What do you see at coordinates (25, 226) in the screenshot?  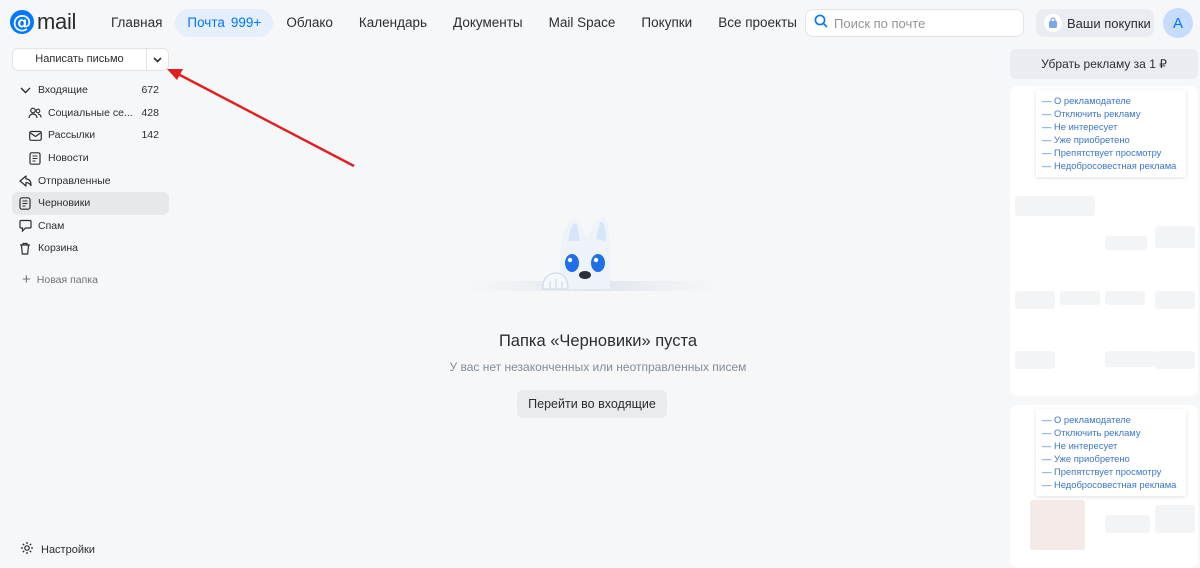 I see `spam-icon` at bounding box center [25, 226].